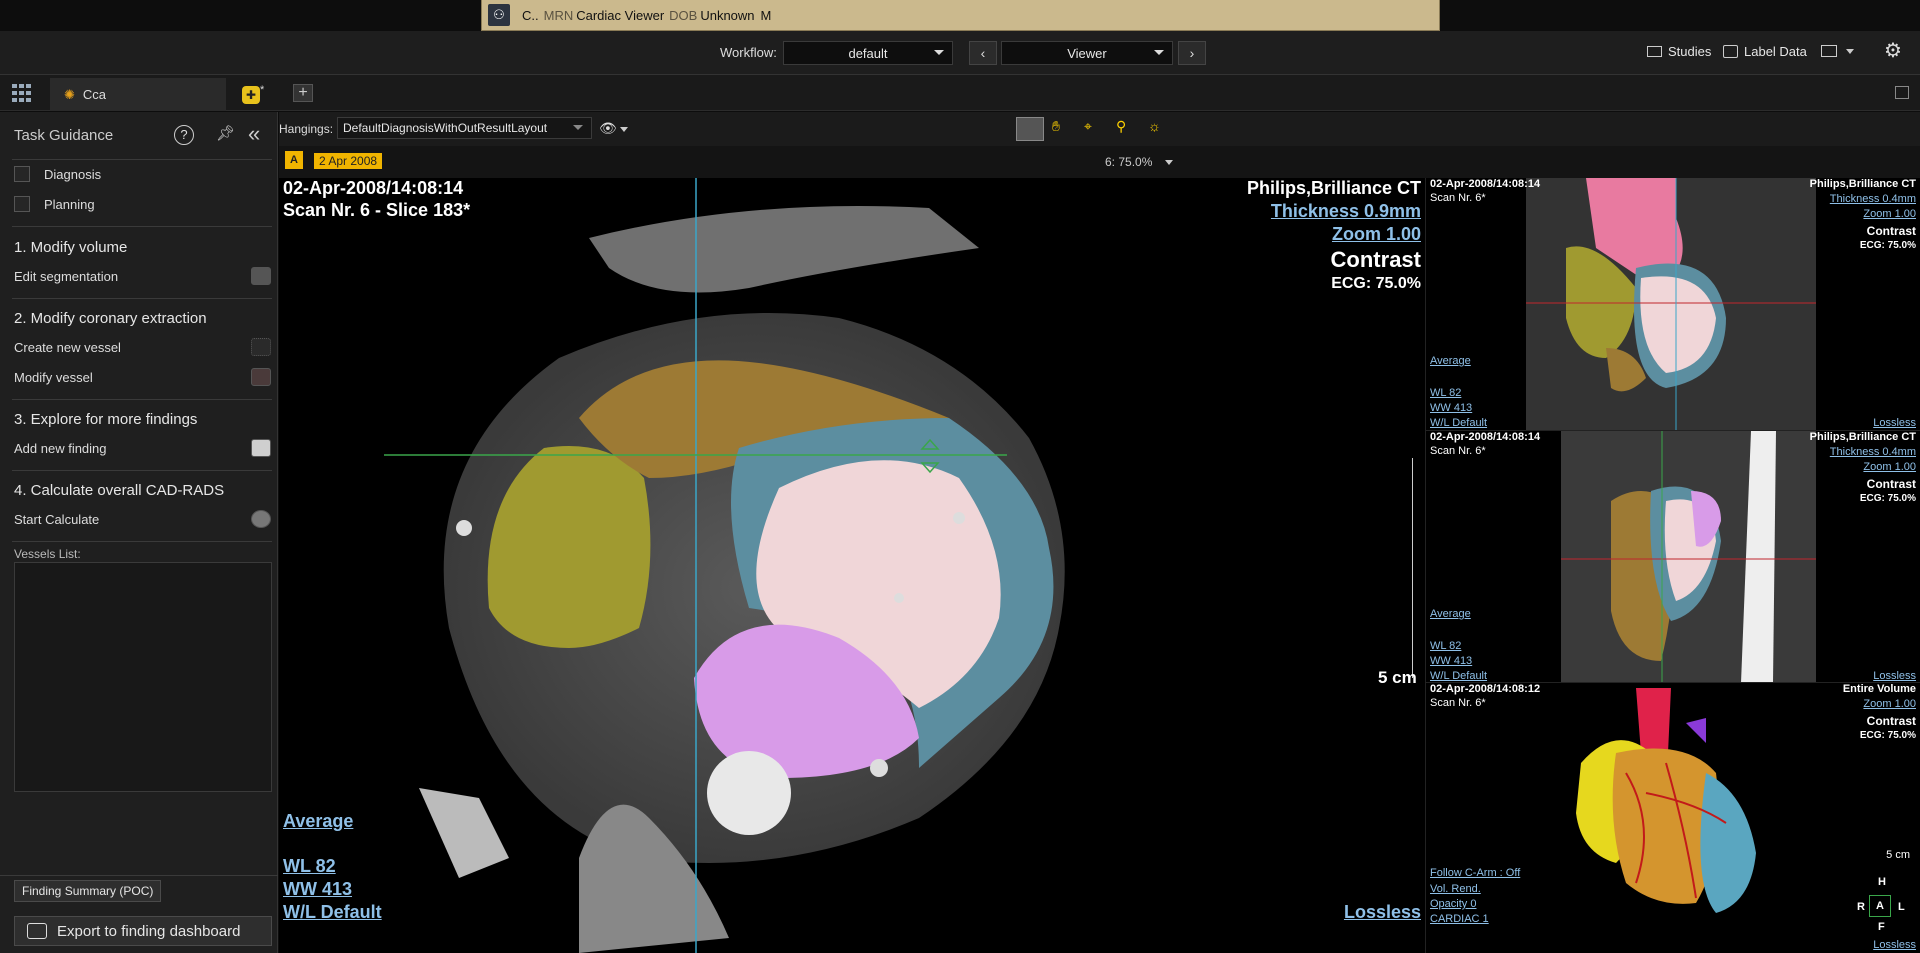 This screenshot has width=1920, height=953. What do you see at coordinates (88, 891) in the screenshot?
I see `finding-summary-button: Finding Summary (POC)` at bounding box center [88, 891].